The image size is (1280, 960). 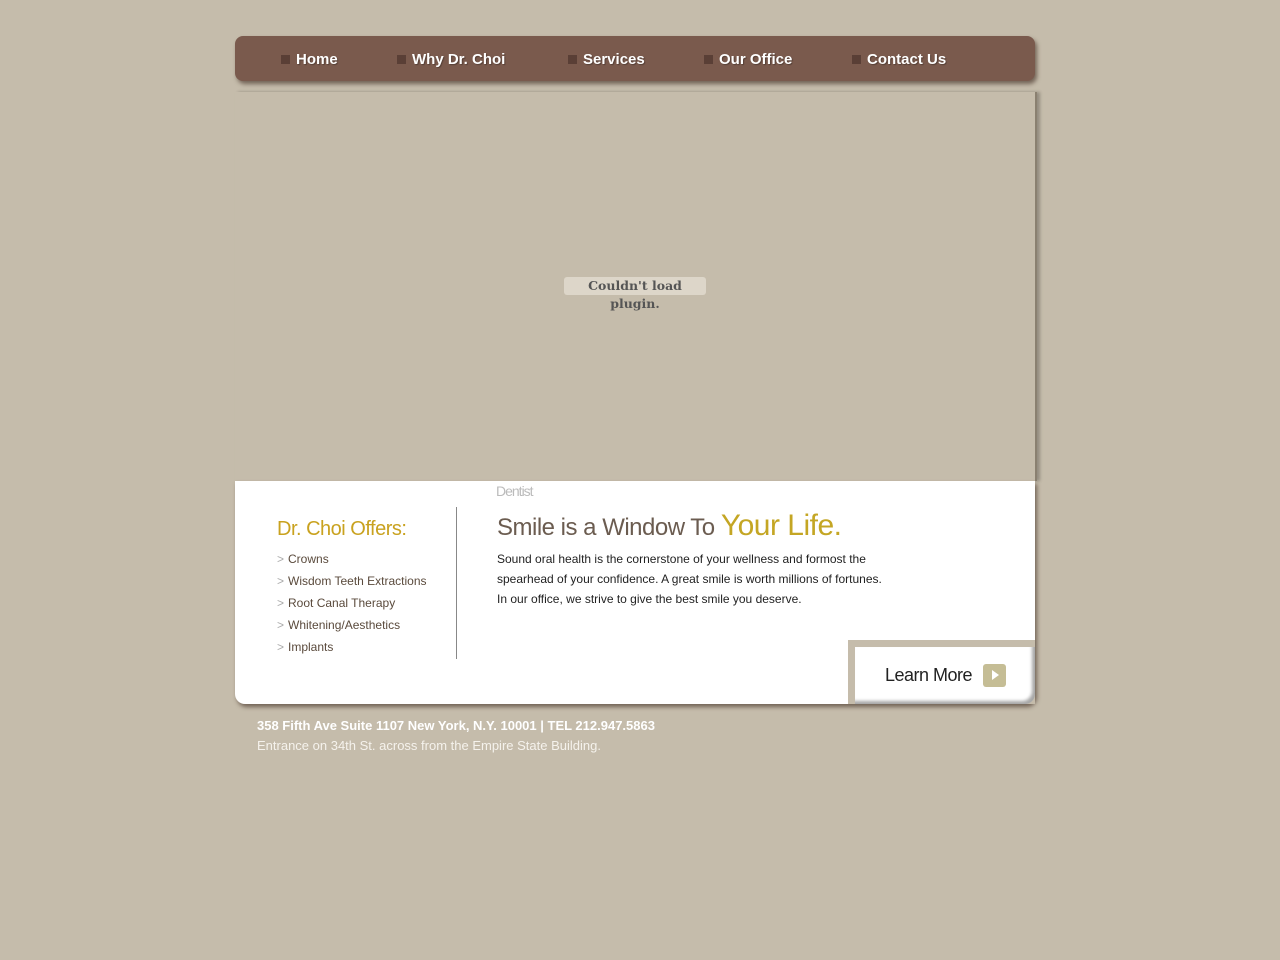 What do you see at coordinates (311, 647) in the screenshot?
I see `offer-label: Implants` at bounding box center [311, 647].